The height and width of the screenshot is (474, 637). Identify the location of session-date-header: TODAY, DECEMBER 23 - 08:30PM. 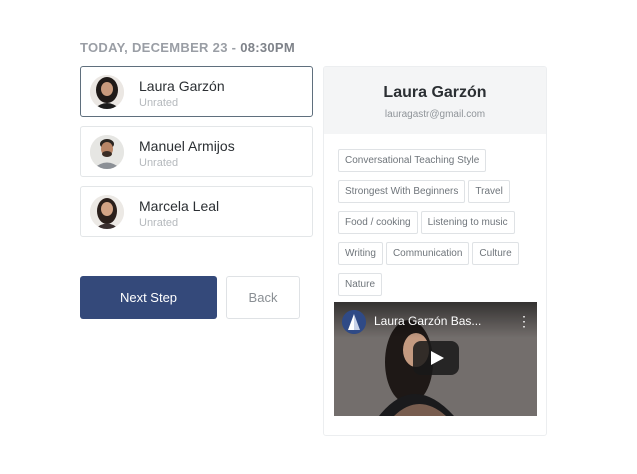
(187, 47).